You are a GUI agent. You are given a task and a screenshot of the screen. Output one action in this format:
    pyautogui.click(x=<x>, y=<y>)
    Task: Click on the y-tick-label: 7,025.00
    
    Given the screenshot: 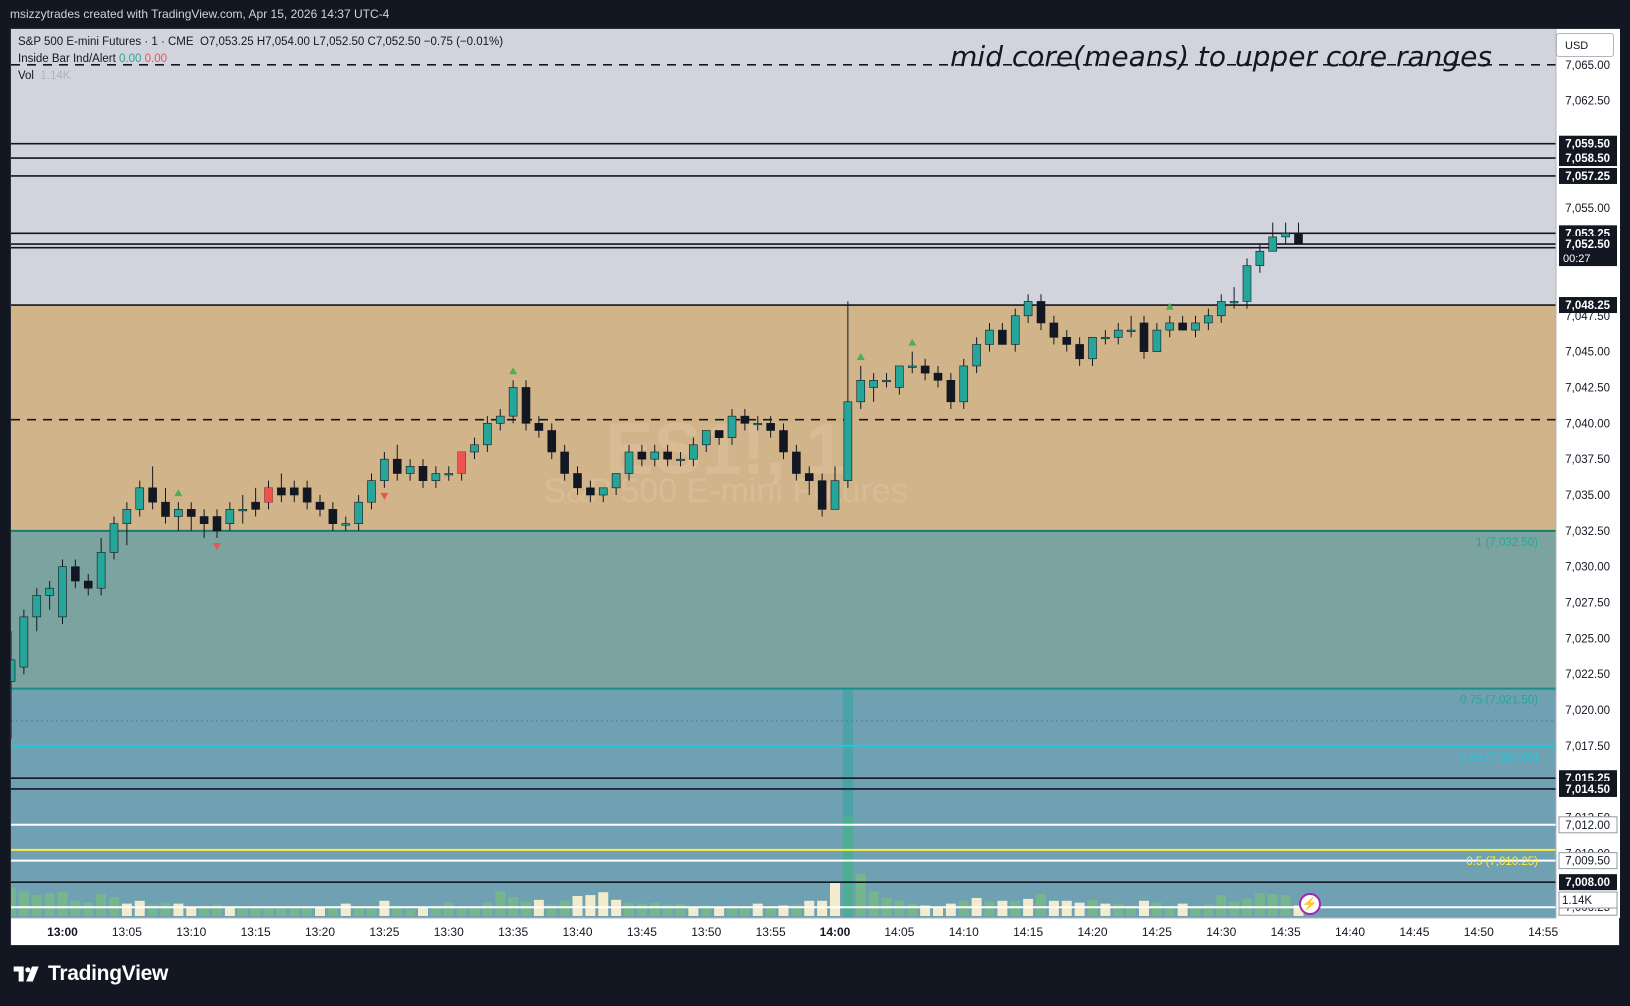 What is the action you would take?
    pyautogui.click(x=1587, y=639)
    